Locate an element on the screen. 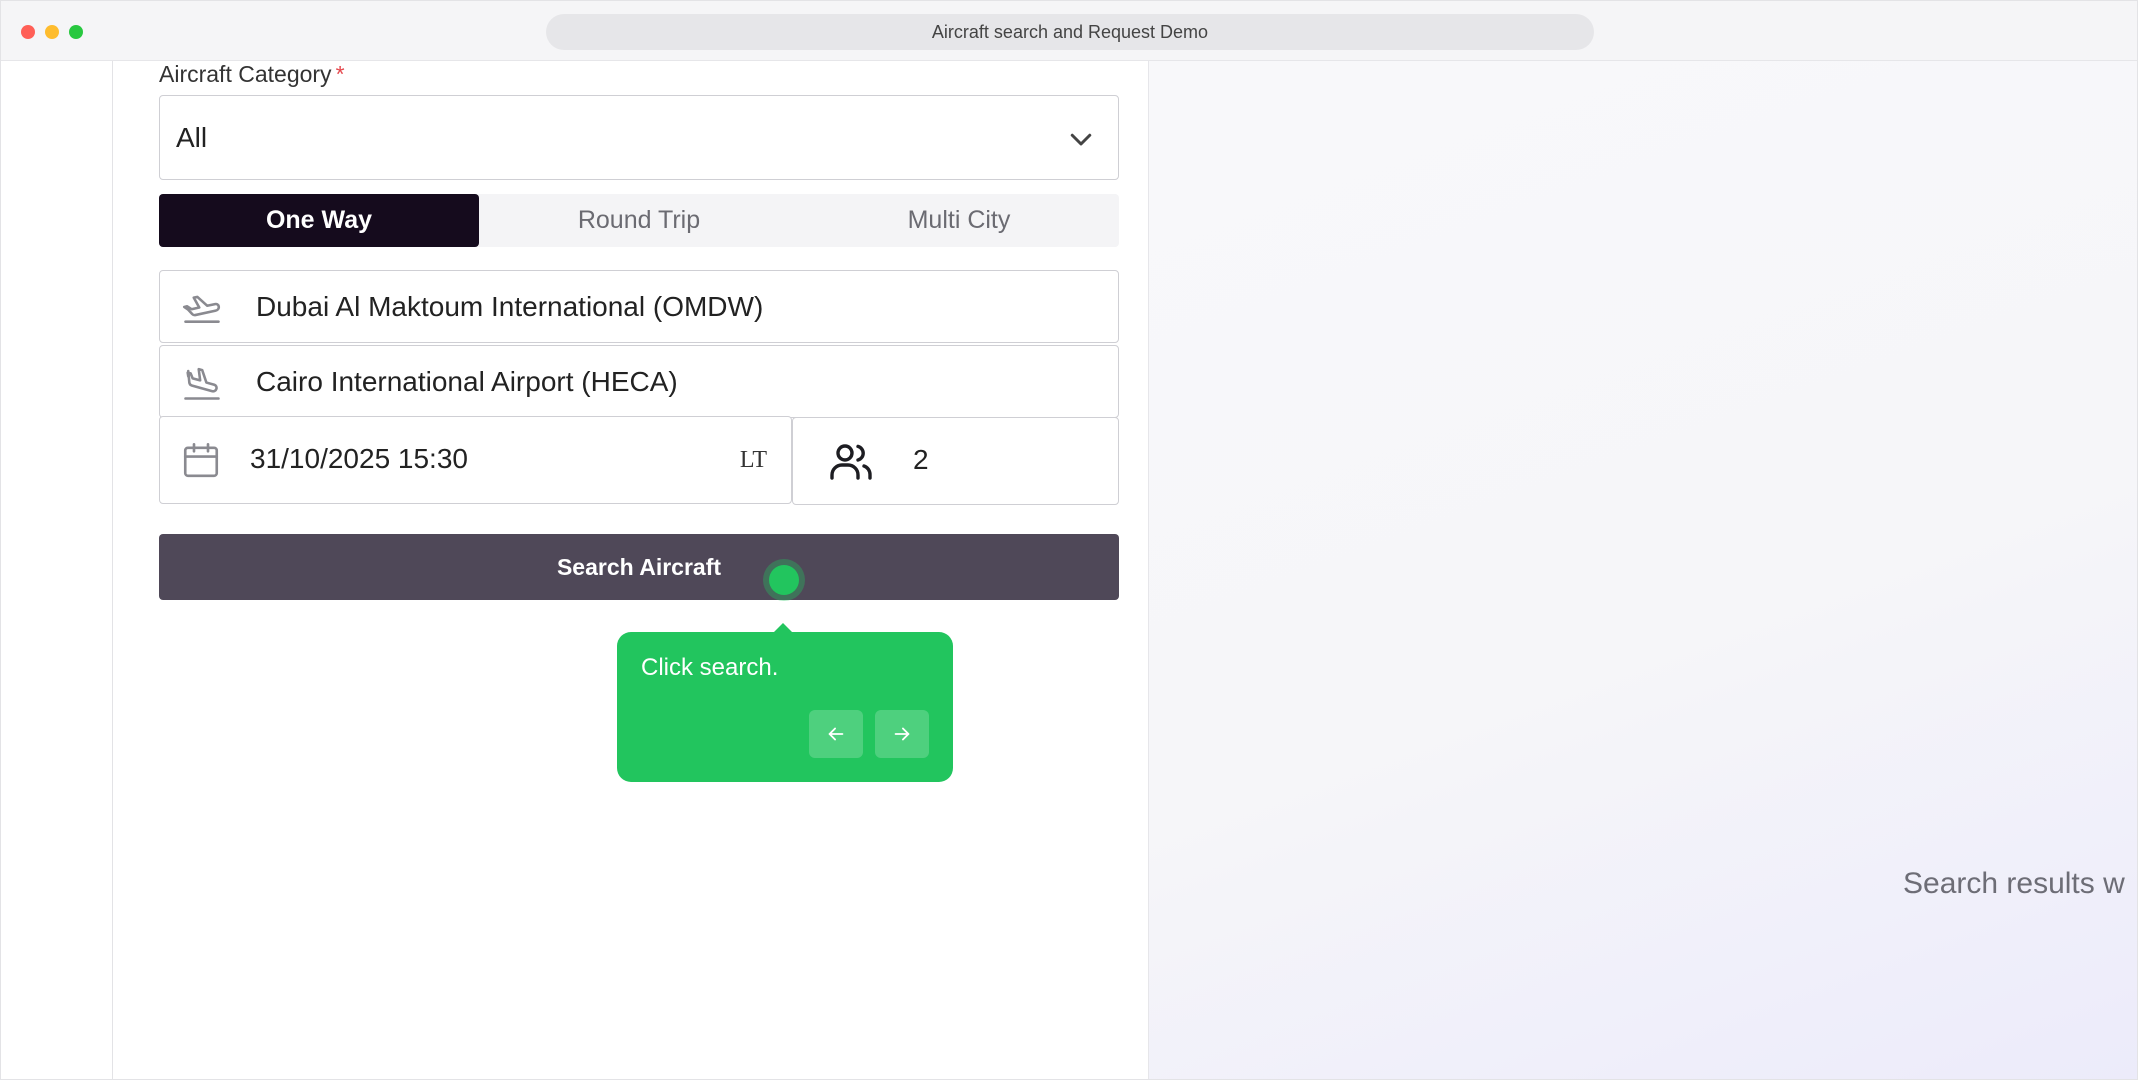 The width and height of the screenshot is (2138, 1080). timezone-toggle: LT is located at coordinates (753, 460).